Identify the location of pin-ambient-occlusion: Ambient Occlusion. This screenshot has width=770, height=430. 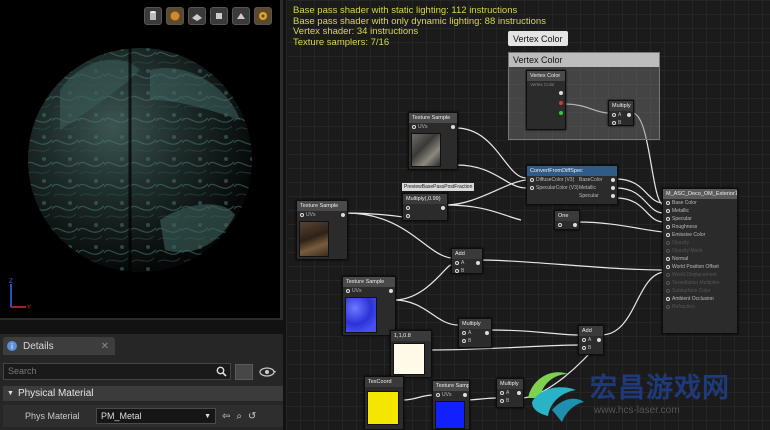
(700, 299).